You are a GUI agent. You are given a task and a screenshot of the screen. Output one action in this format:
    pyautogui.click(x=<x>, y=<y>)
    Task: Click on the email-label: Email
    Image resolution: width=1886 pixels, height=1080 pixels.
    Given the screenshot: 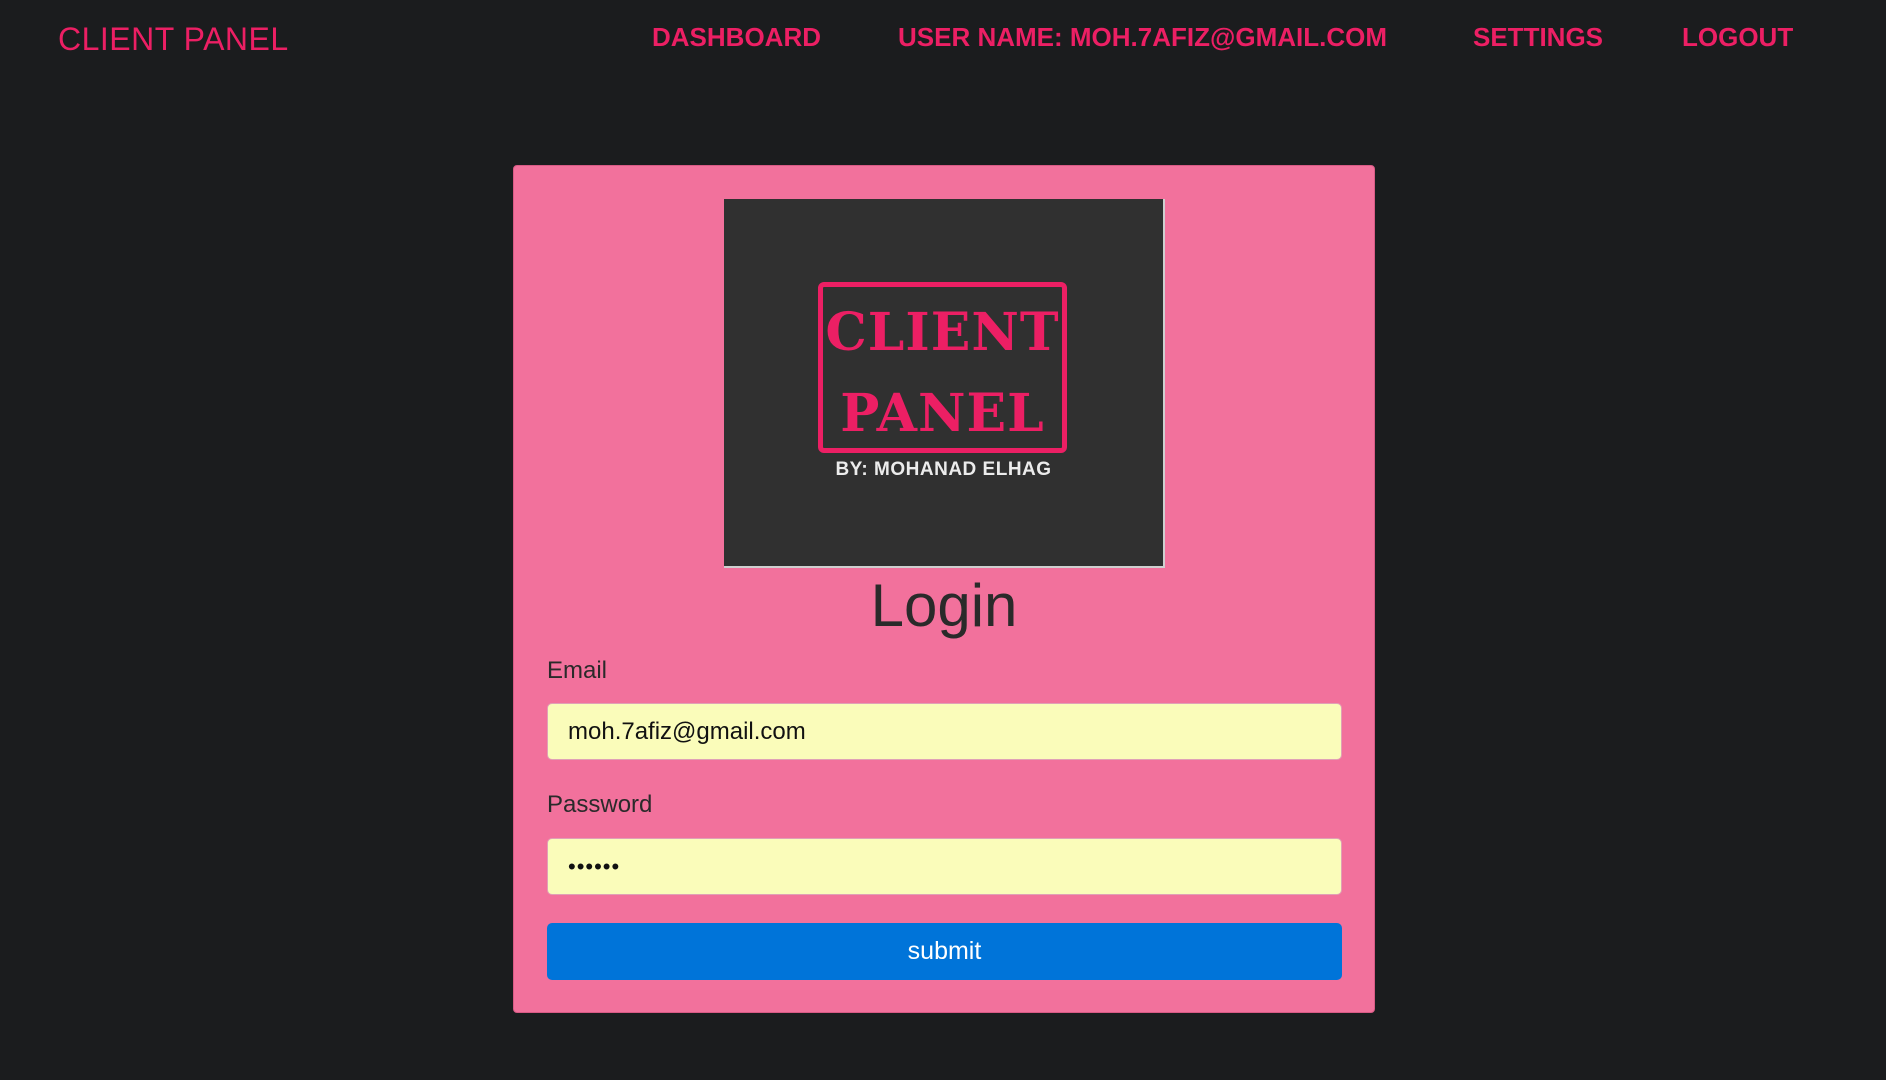 What is the action you would take?
    pyautogui.click(x=577, y=670)
    